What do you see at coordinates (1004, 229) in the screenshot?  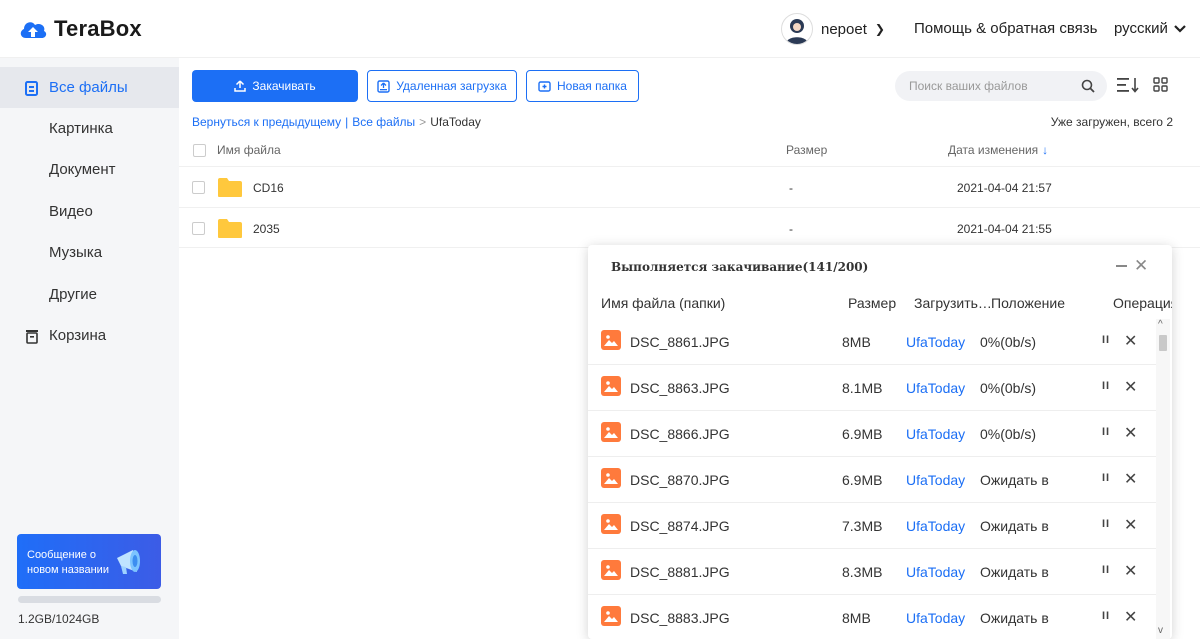 I see `file-date: 2021-04-04 21:55` at bounding box center [1004, 229].